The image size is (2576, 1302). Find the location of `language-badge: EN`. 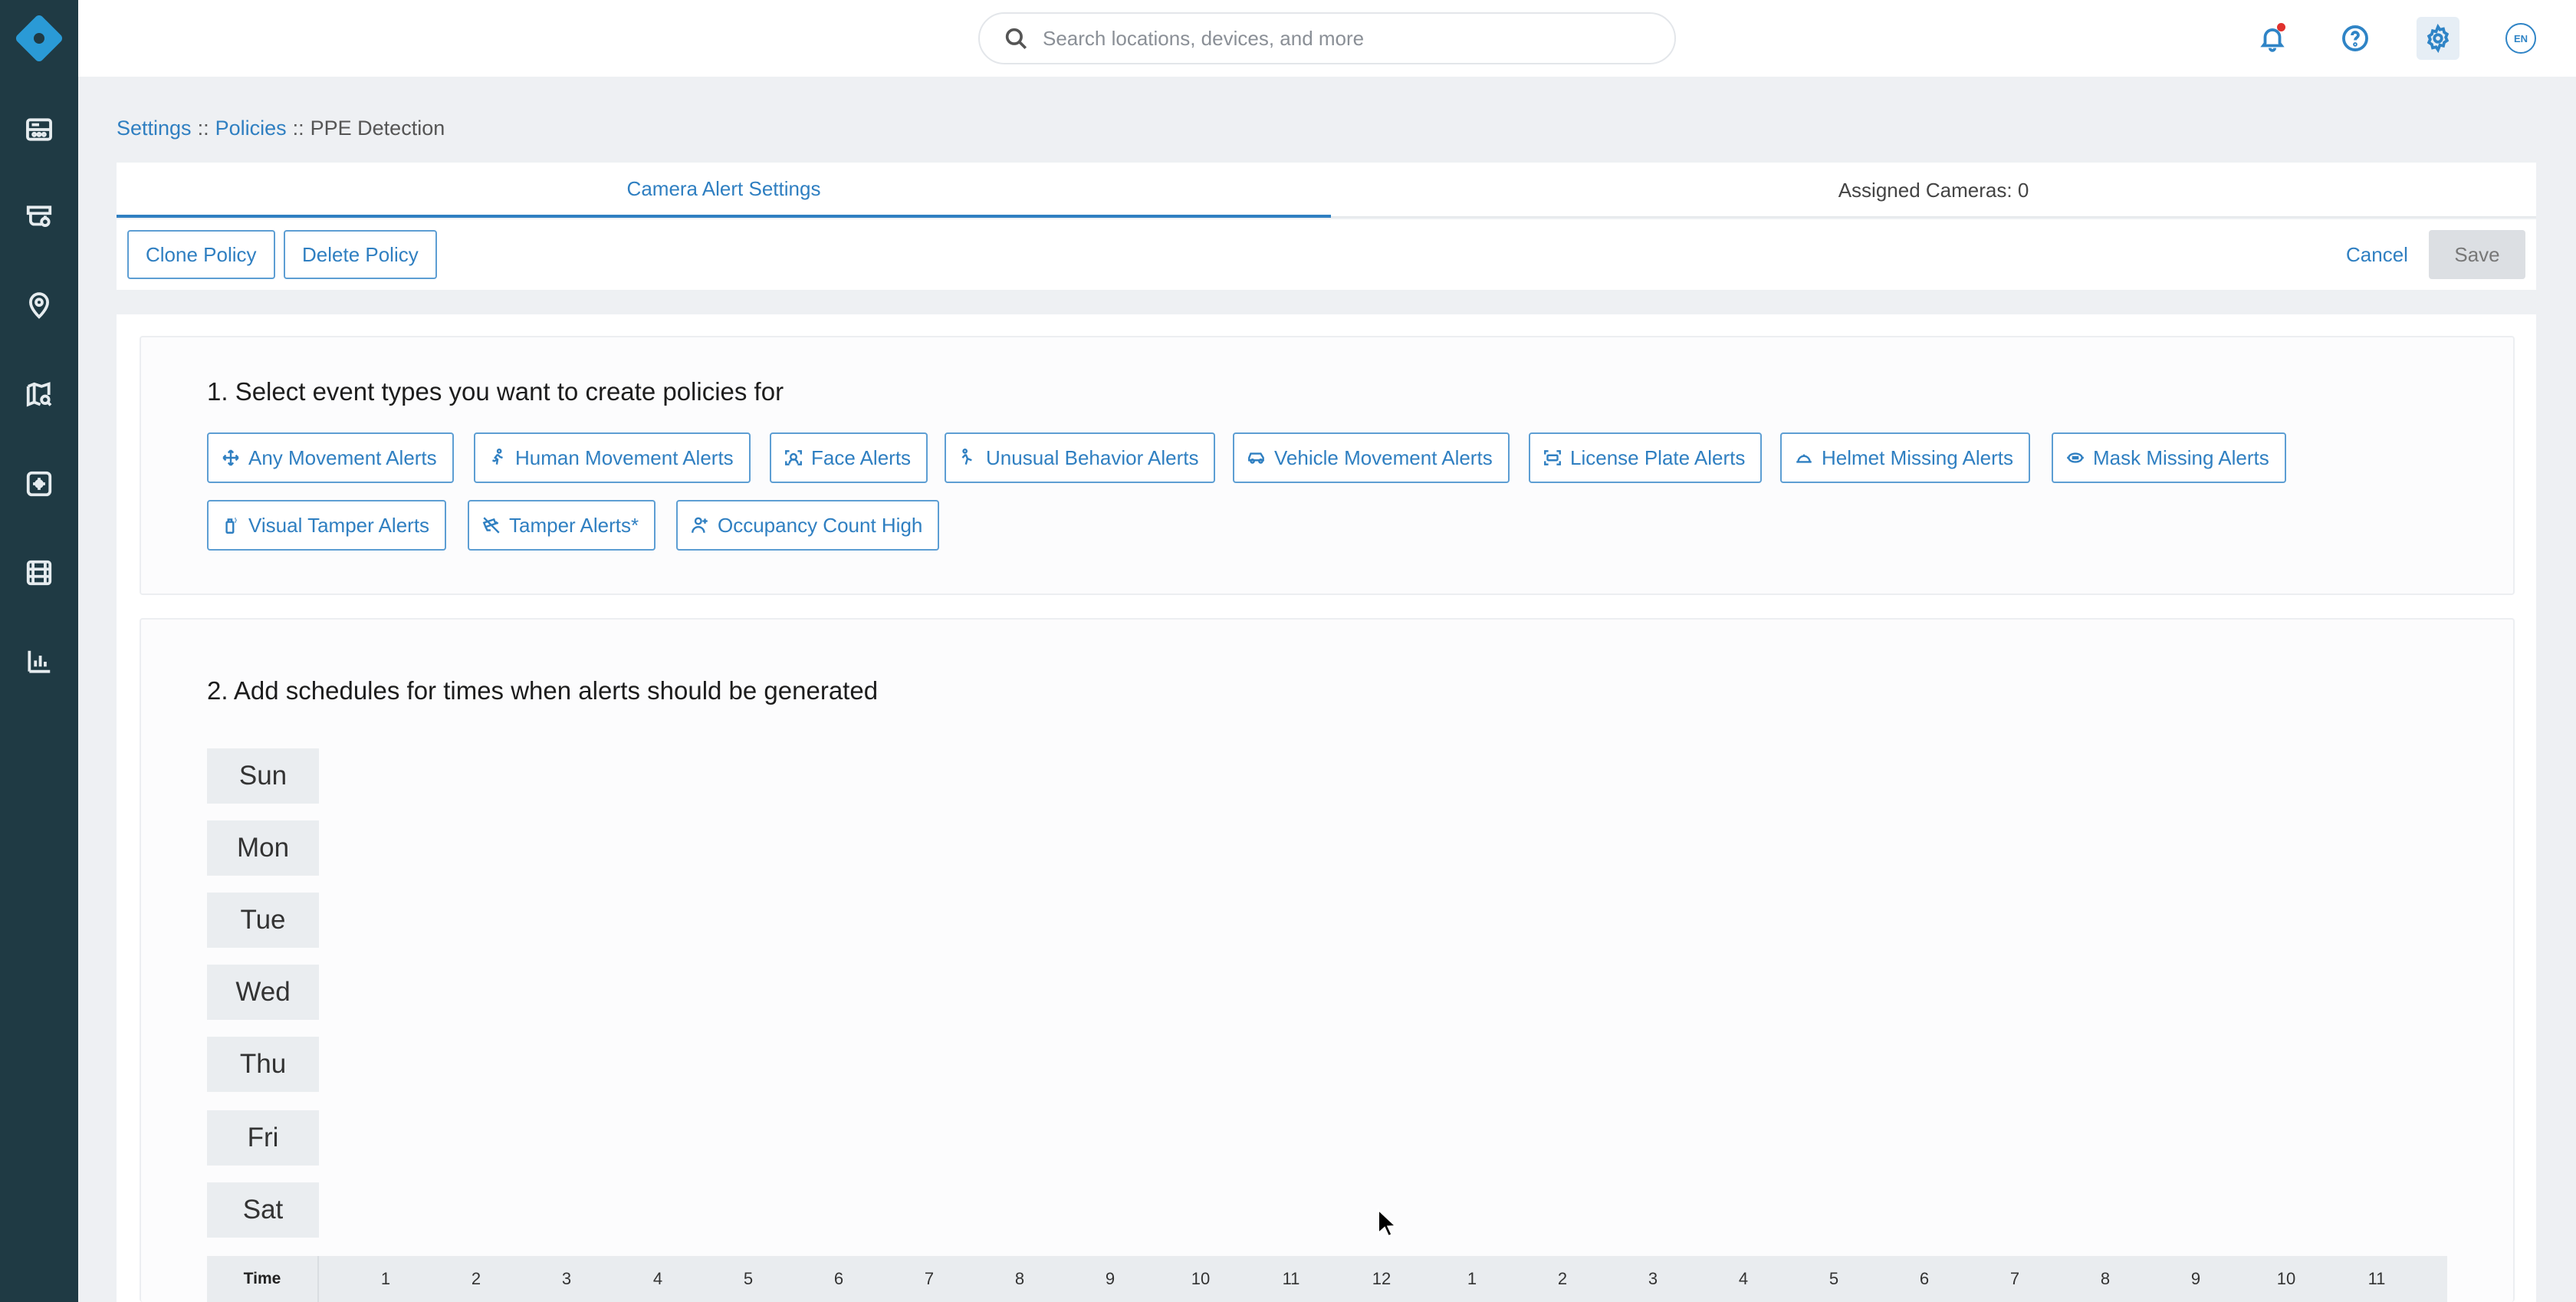

language-badge: EN is located at coordinates (2521, 38).